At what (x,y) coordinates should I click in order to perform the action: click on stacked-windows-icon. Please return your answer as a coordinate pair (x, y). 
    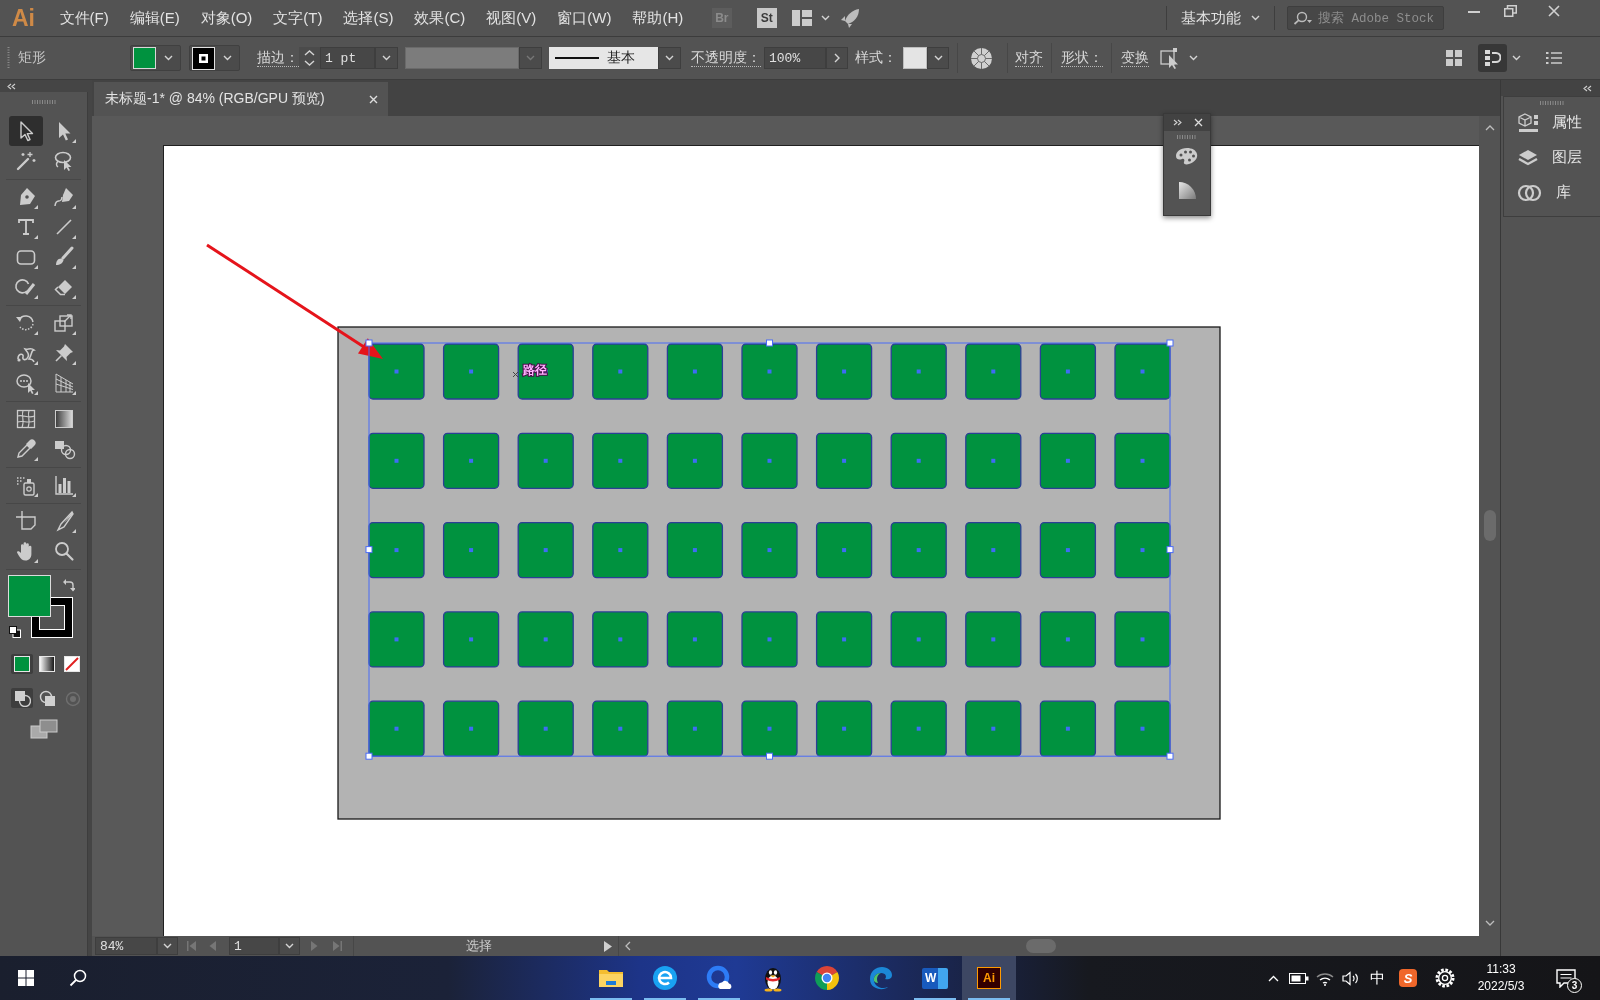
    Looking at the image, I should click on (43, 729).